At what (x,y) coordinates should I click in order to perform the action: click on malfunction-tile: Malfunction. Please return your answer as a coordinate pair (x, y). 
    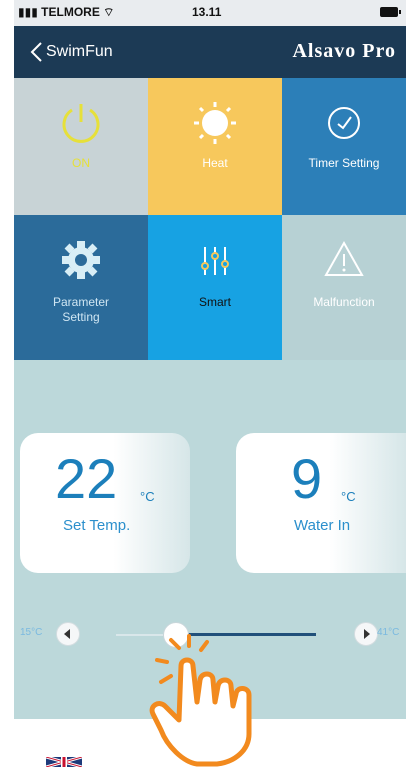
    Looking at the image, I should click on (344, 287).